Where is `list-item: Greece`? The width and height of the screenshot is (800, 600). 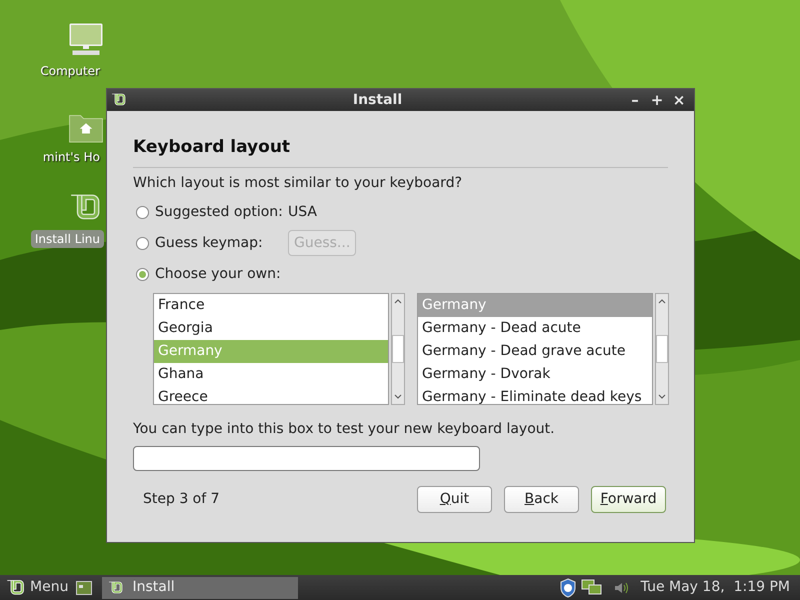
list-item: Greece is located at coordinates (271, 395).